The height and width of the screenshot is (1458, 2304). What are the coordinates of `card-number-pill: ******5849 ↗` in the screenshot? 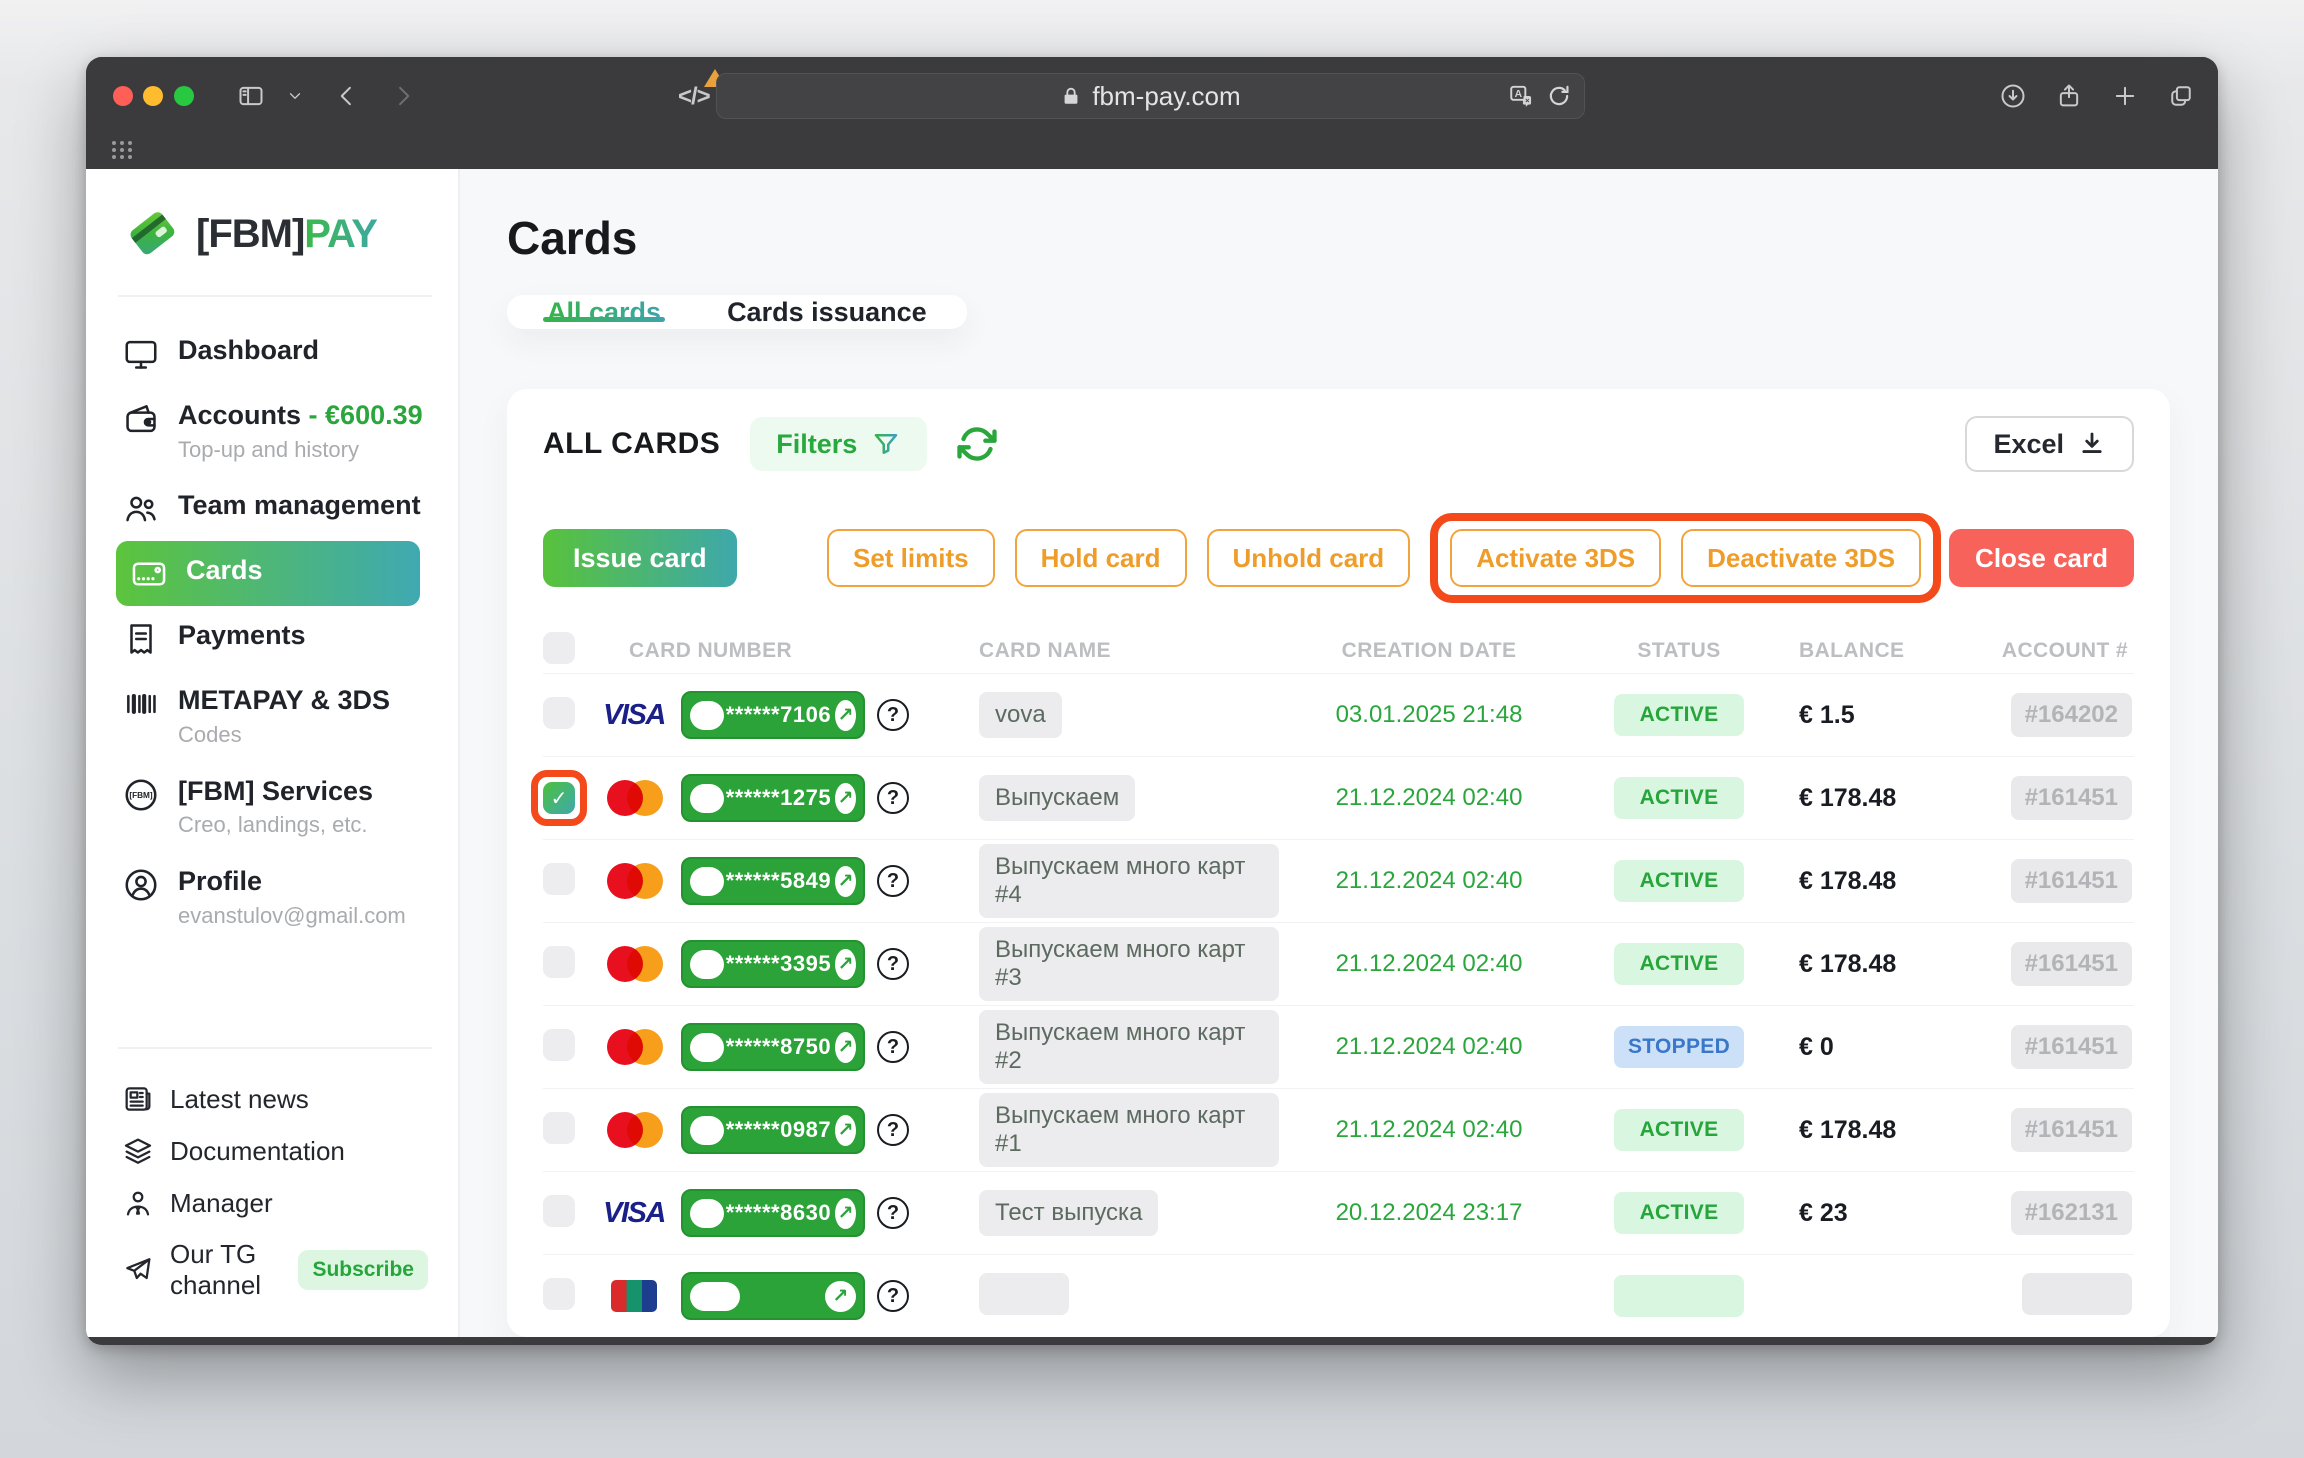 It's located at (773, 881).